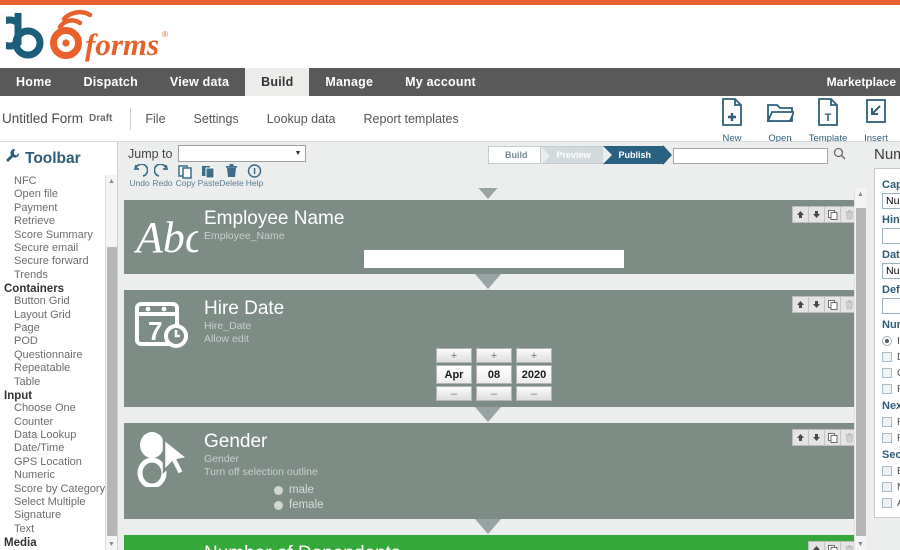  What do you see at coordinates (34, 82) in the screenshot?
I see `nav-item-home: Home` at bounding box center [34, 82].